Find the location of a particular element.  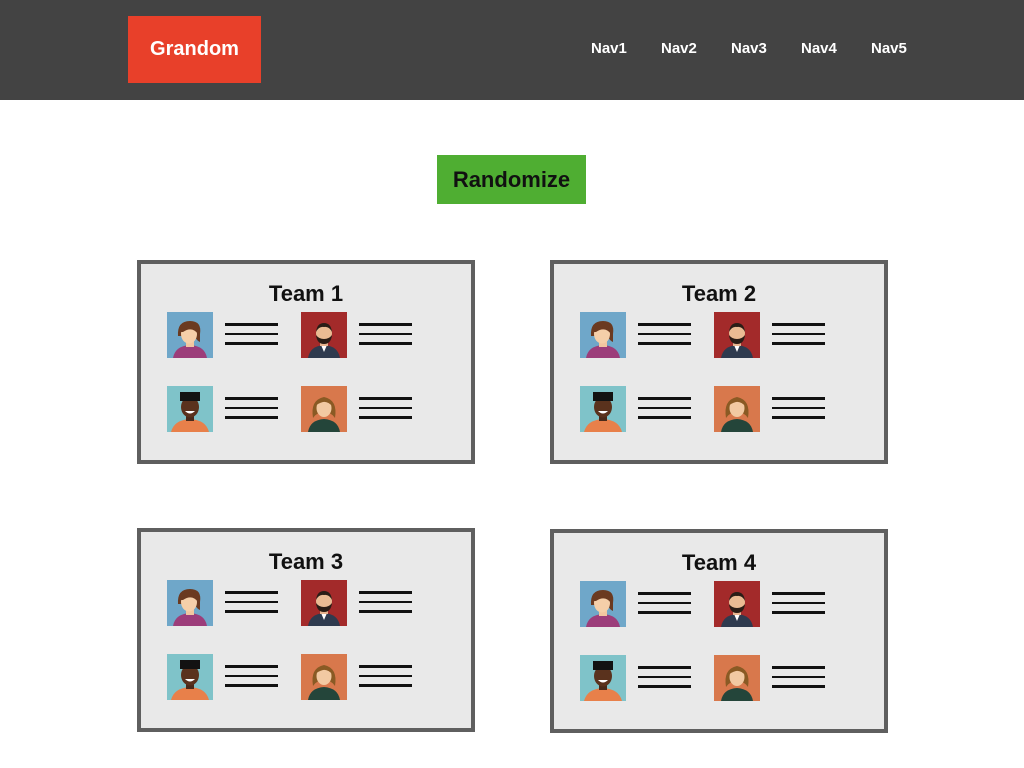

nav-item-2: Nav2 is located at coordinates (679, 48).